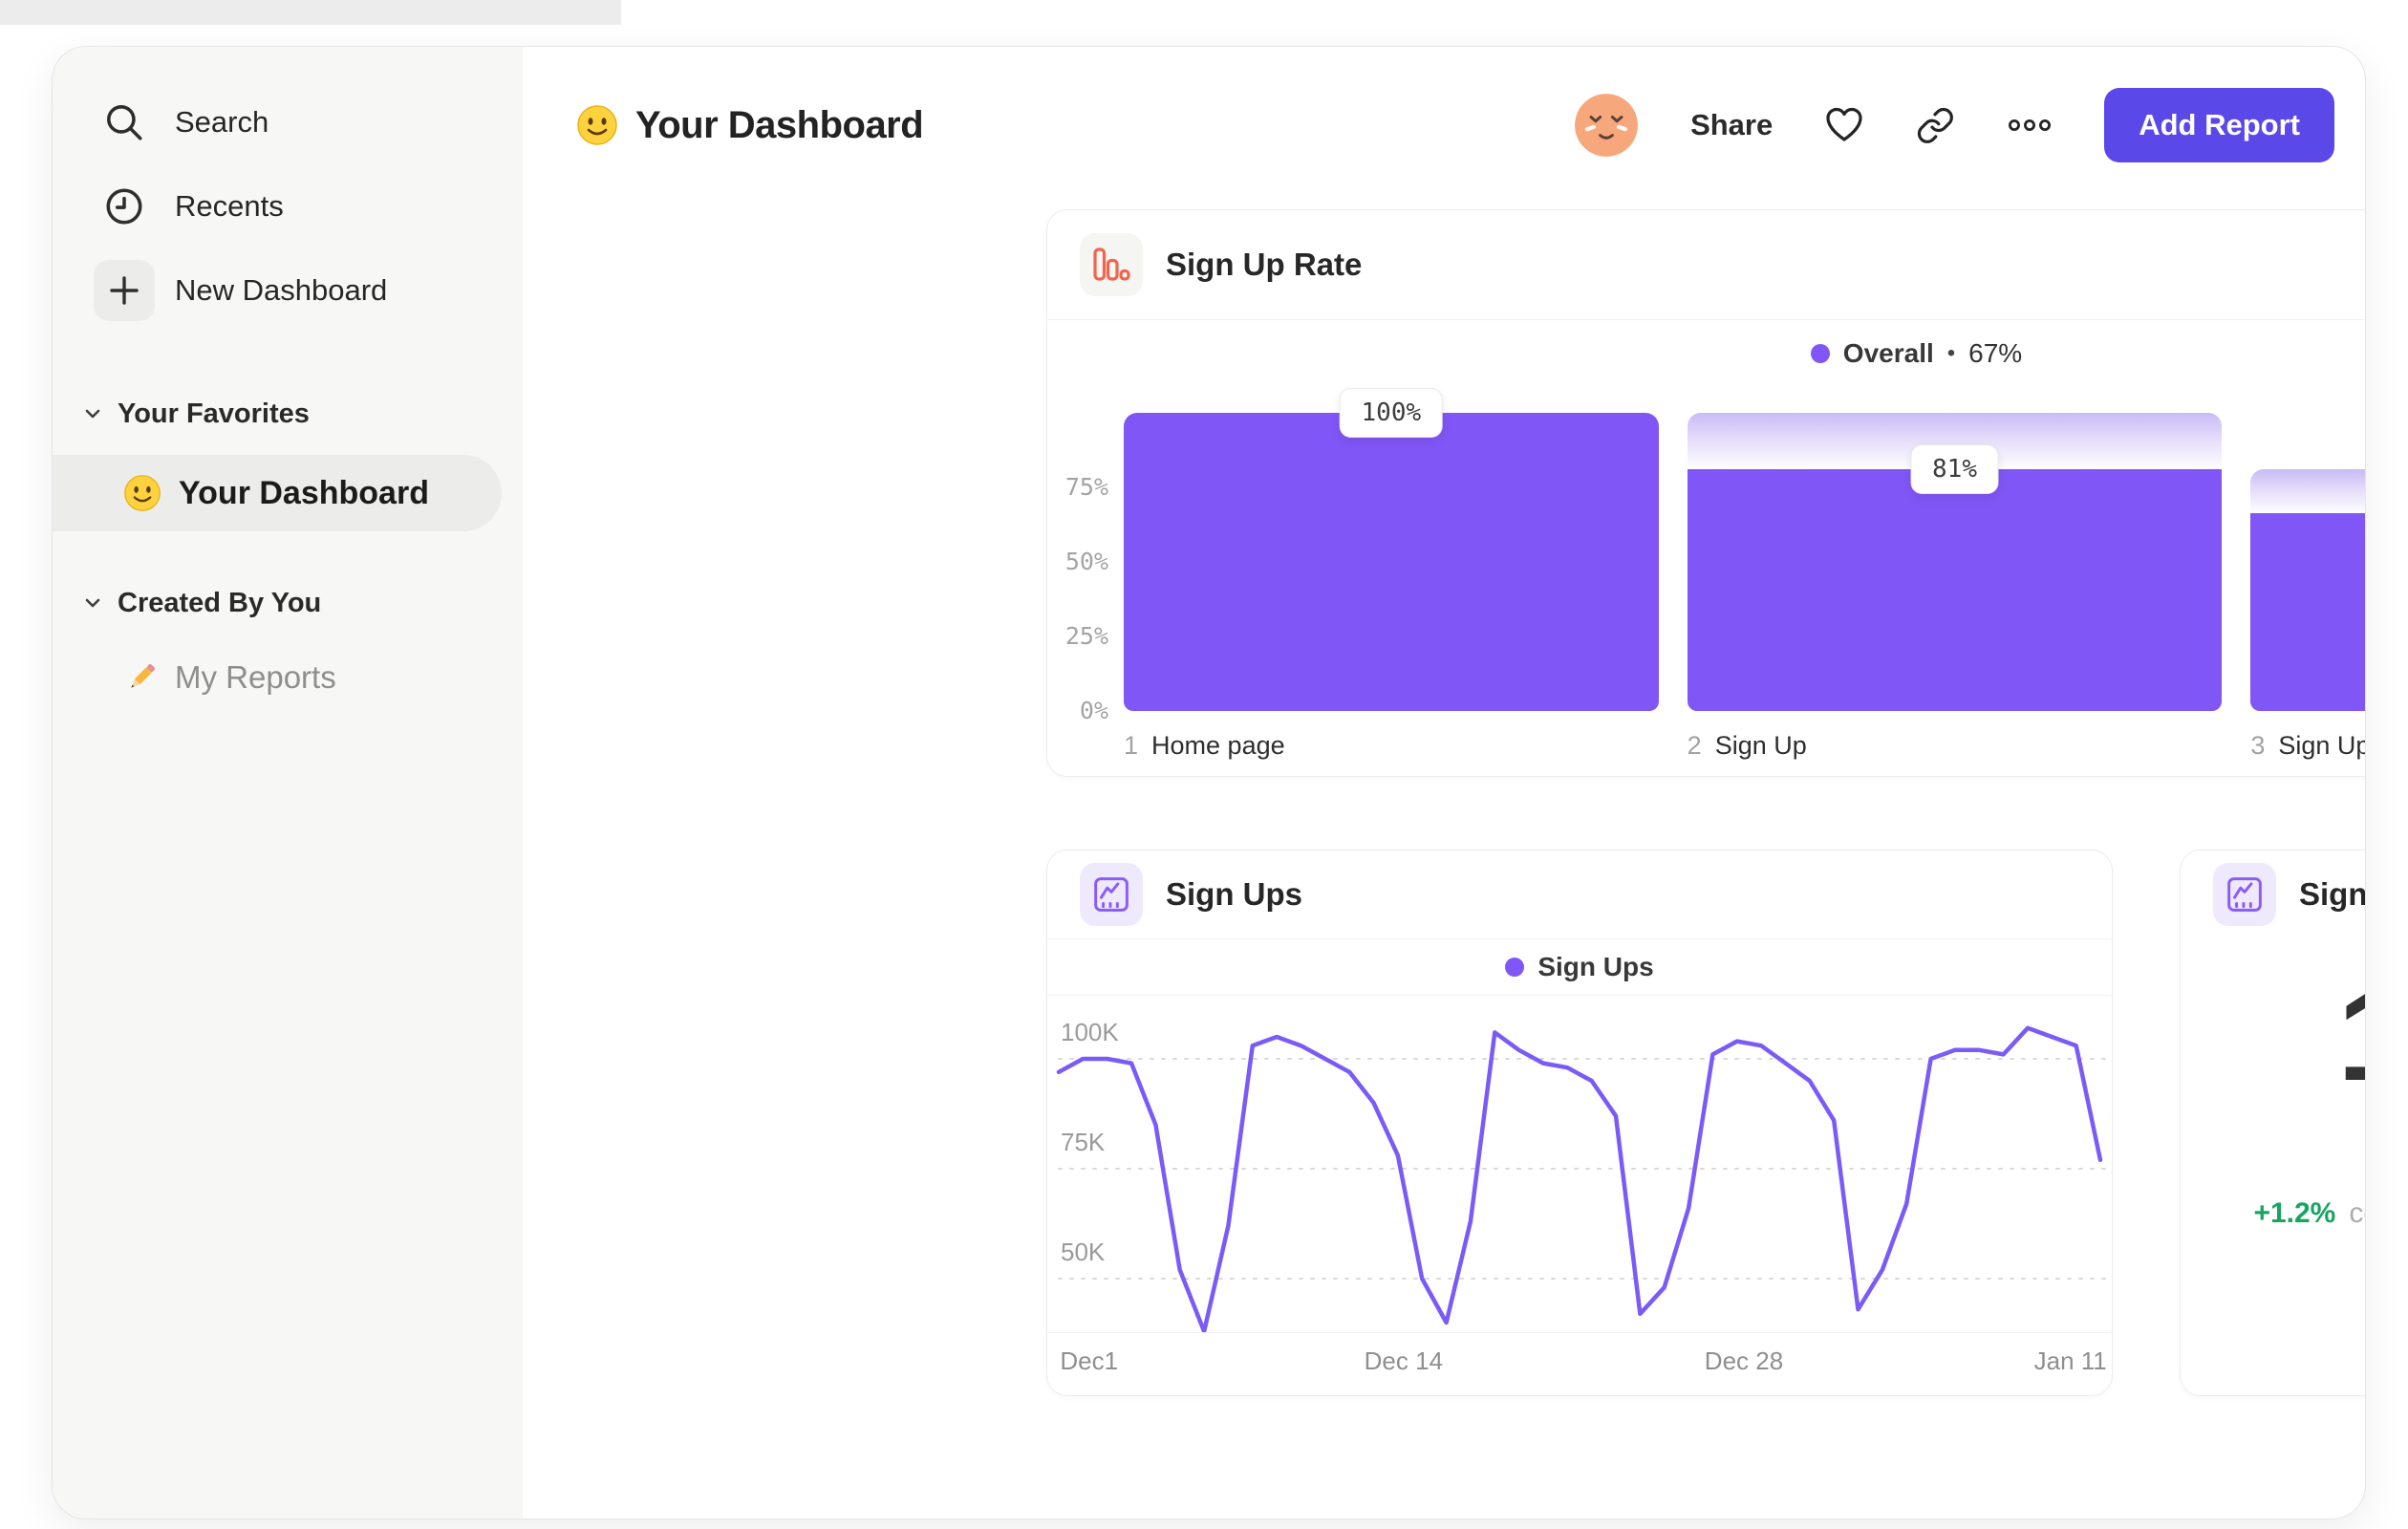 The height and width of the screenshot is (1529, 2408). What do you see at coordinates (780, 124) in the screenshot?
I see `page-title: Your Dashboard` at bounding box center [780, 124].